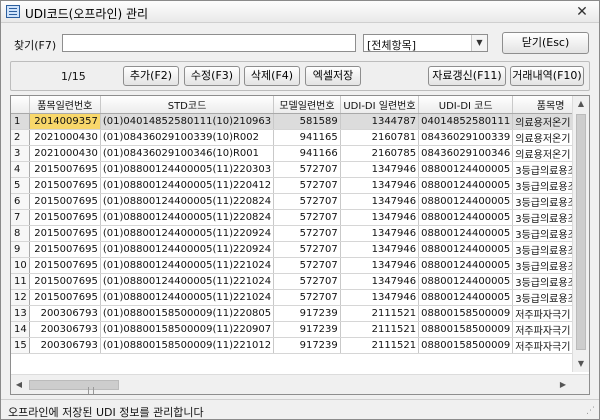  What do you see at coordinates (187, 345) in the screenshot?
I see `table-cell: (01)08800158500009(11)221012` at bounding box center [187, 345].